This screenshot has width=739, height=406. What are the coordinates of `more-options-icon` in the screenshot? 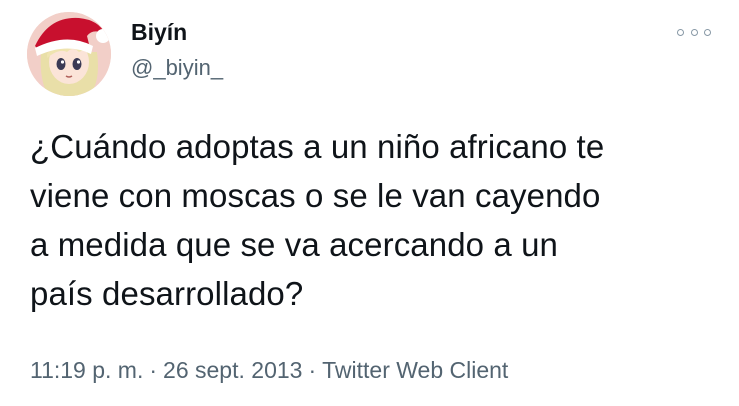 It's located at (680, 32).